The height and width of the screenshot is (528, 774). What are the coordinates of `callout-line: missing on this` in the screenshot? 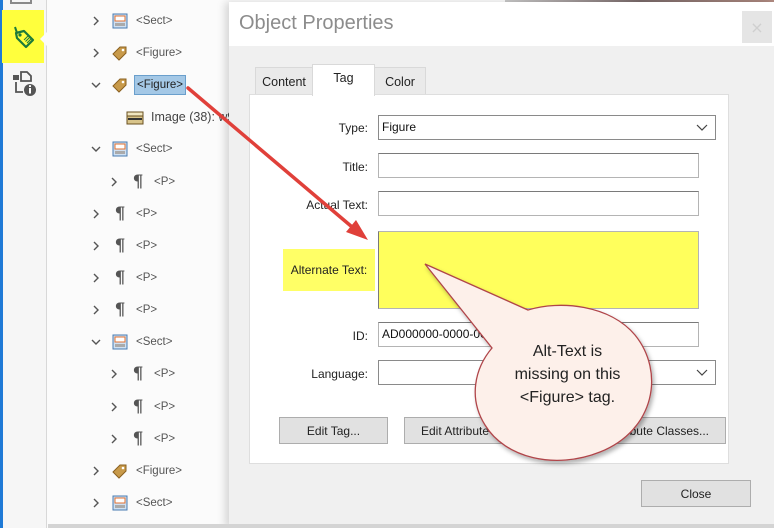 It's located at (567, 374).